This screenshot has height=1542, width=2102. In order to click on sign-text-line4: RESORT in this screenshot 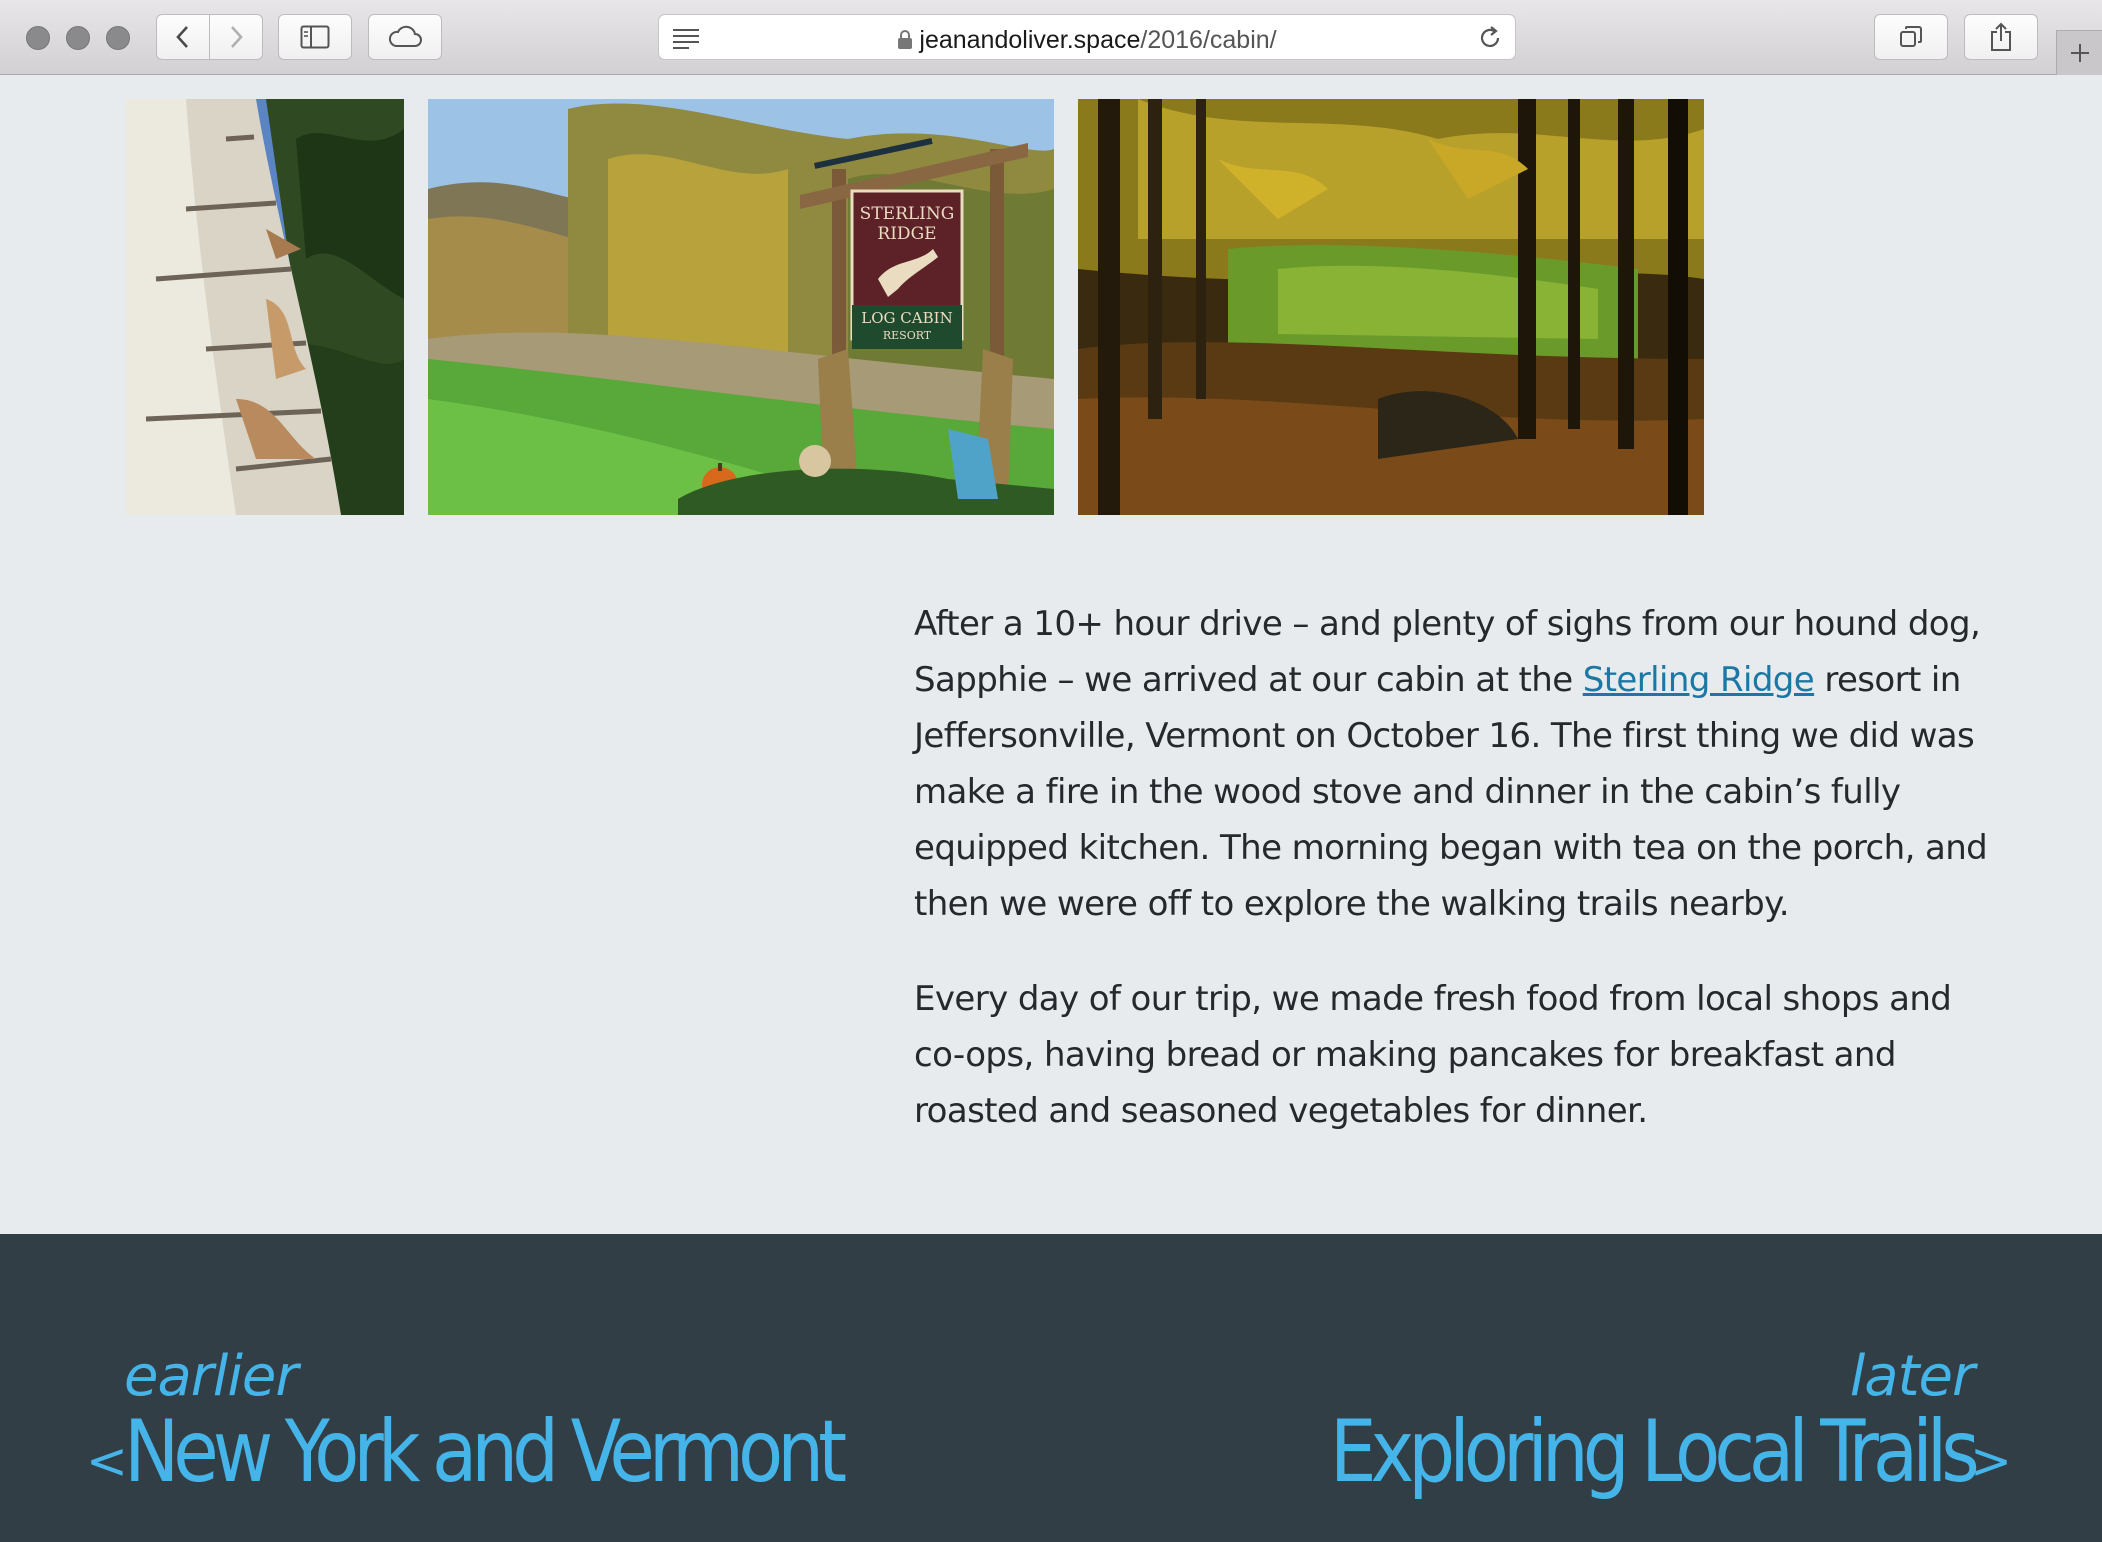, I will do `click(907, 335)`.